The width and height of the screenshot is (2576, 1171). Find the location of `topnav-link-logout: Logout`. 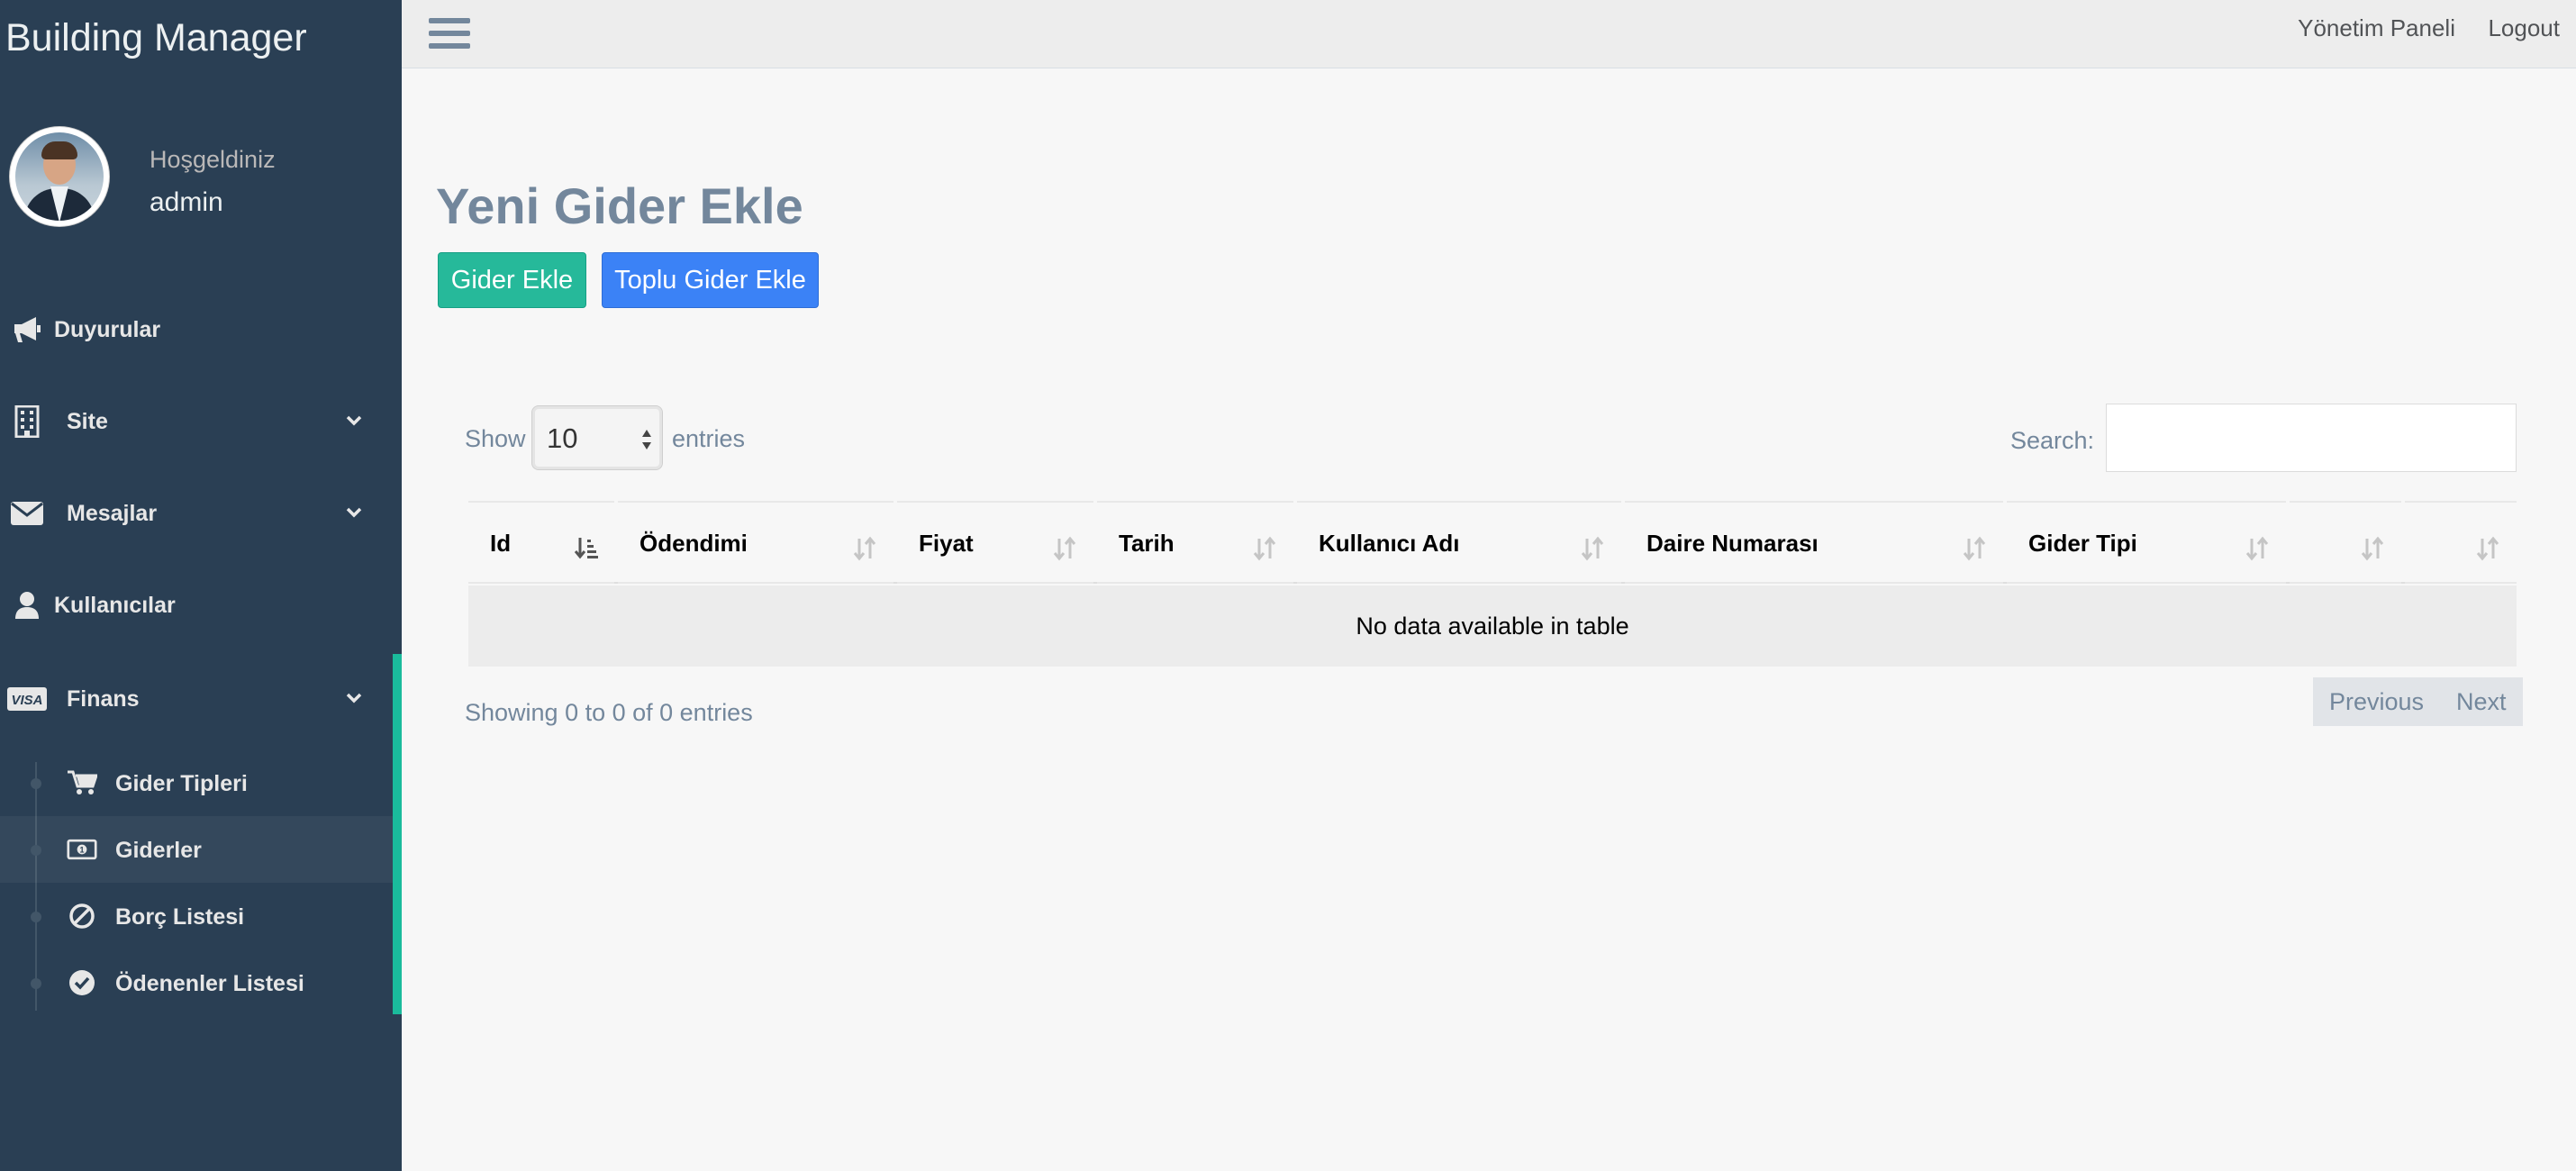

topnav-link-logout: Logout is located at coordinates (2524, 28).